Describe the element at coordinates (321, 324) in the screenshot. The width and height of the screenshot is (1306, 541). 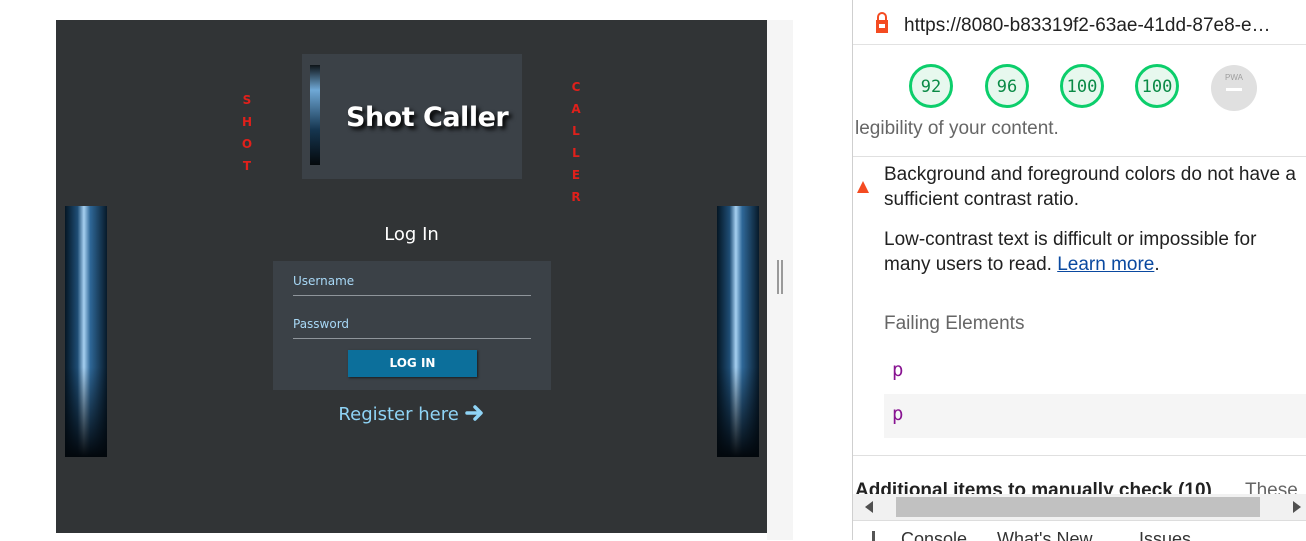
I see `password-label: Password` at that location.